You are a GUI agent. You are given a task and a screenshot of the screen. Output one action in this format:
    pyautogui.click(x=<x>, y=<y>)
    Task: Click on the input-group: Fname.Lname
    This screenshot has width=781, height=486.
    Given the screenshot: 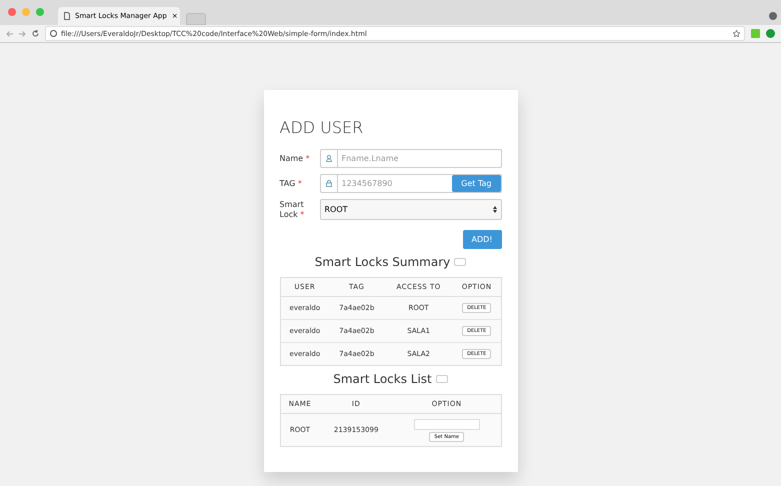 What is the action you would take?
    pyautogui.click(x=411, y=158)
    